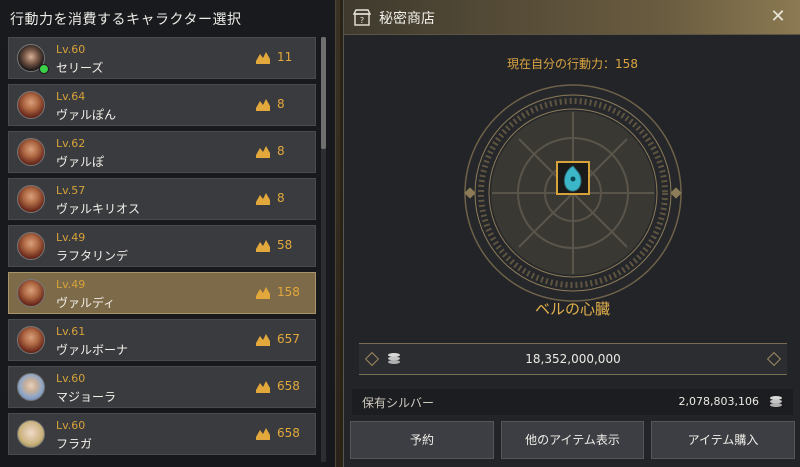 The width and height of the screenshot is (800, 467). I want to click on character-name: ヴァルぽん, so click(86, 115).